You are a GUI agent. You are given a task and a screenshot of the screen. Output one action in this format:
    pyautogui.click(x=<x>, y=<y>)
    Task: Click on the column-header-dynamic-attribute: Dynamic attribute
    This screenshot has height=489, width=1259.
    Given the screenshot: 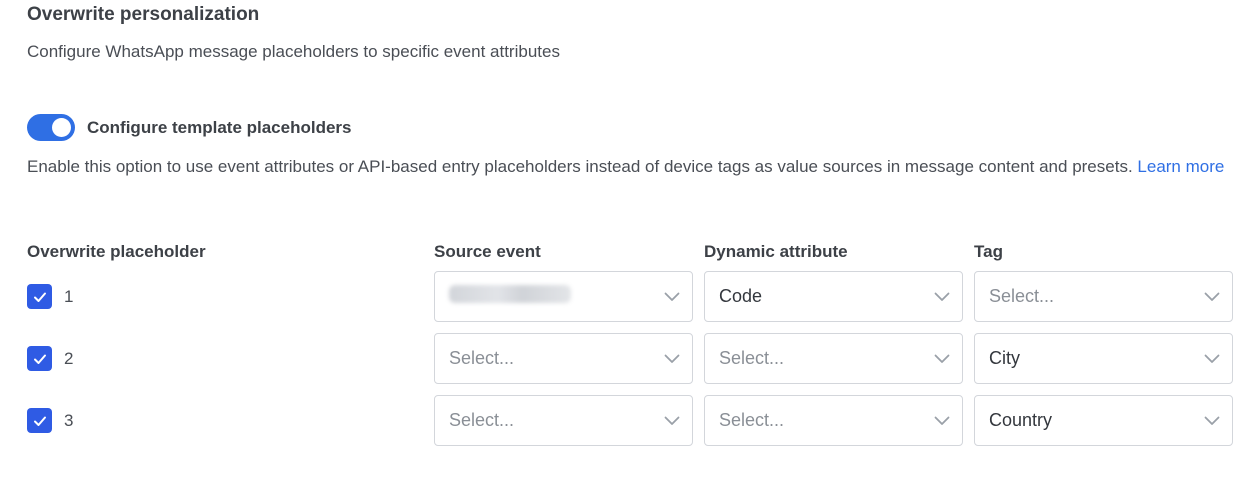 What is the action you would take?
    pyautogui.click(x=776, y=251)
    